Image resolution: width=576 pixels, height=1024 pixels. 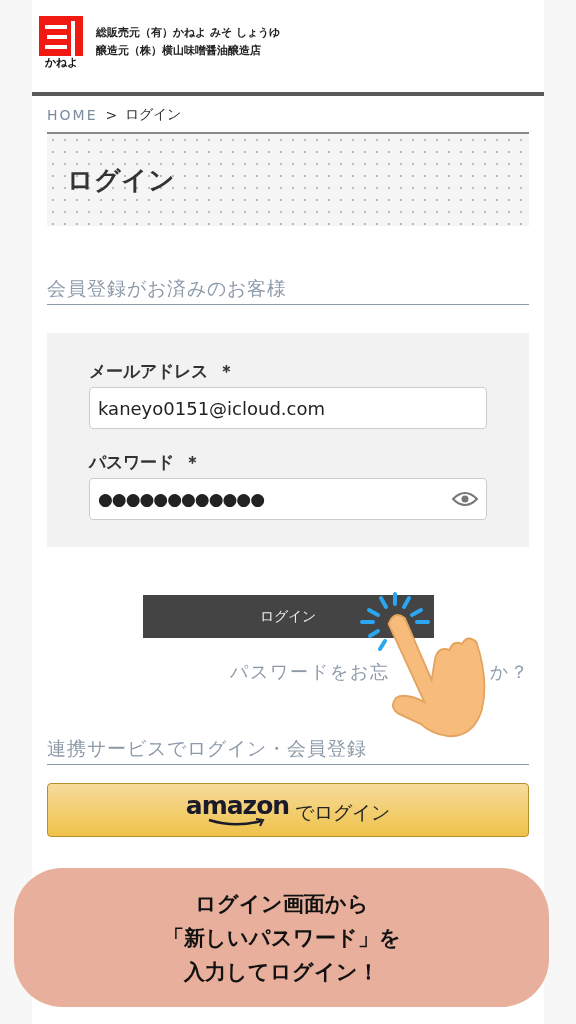 I want to click on login-button: ログイン, so click(x=288, y=616).